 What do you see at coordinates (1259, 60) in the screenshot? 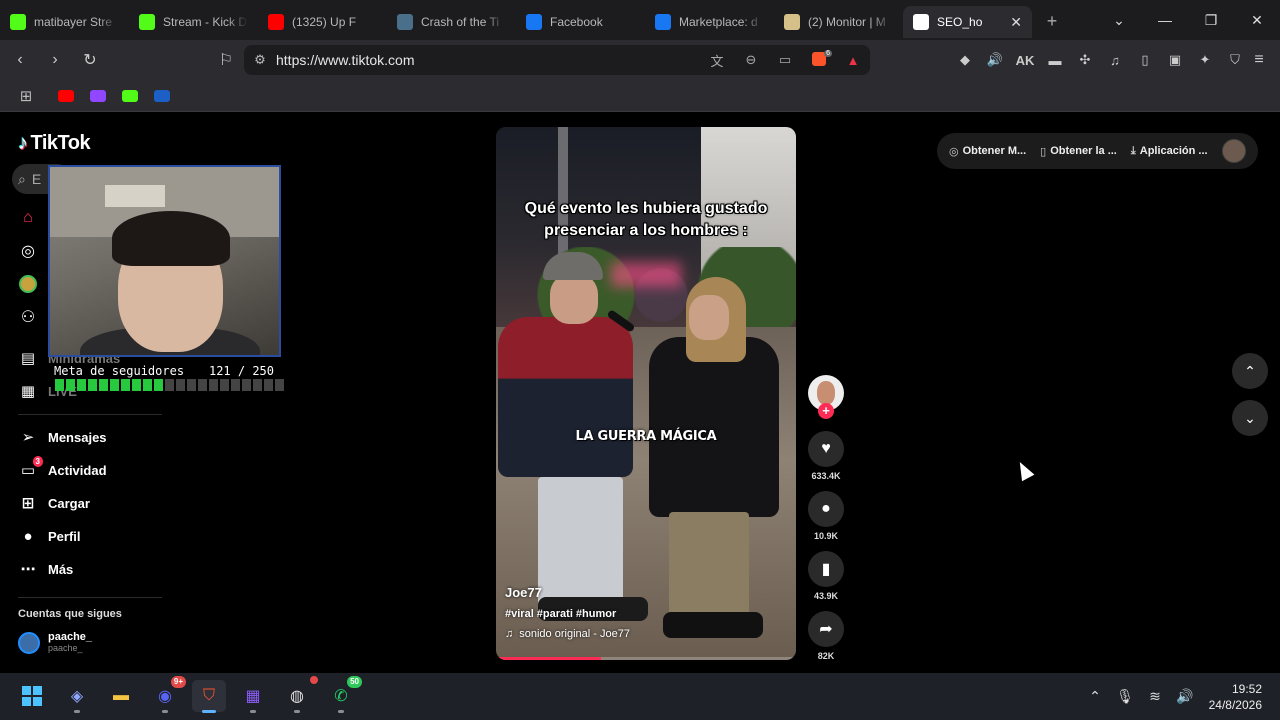
I see `menu-icon: ≡` at bounding box center [1259, 60].